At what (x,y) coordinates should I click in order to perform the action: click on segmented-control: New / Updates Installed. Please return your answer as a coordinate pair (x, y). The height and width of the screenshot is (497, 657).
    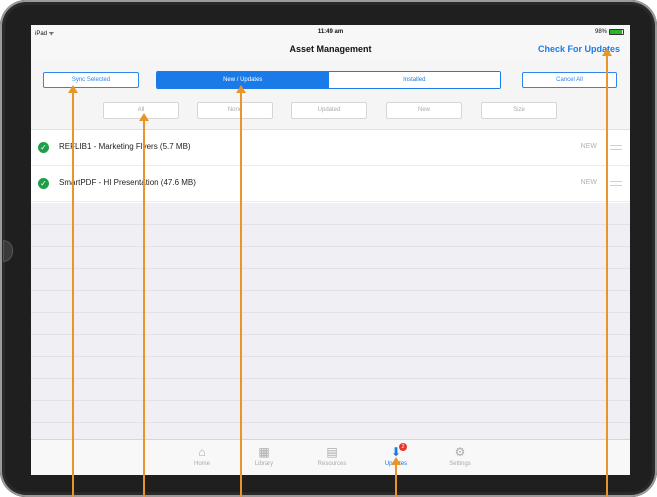
    Looking at the image, I should click on (328, 80).